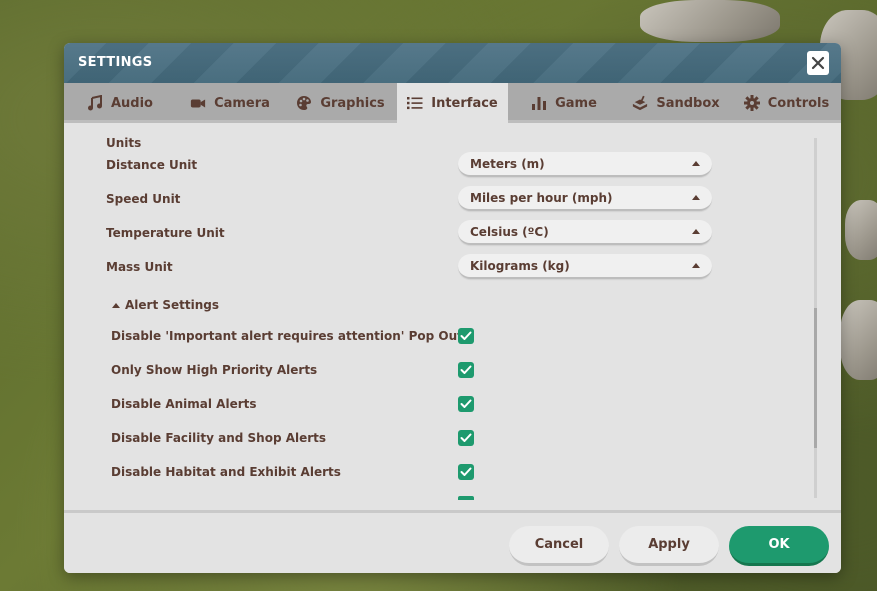  What do you see at coordinates (172, 305) in the screenshot?
I see `alert-settings-label: Alert Settings` at bounding box center [172, 305].